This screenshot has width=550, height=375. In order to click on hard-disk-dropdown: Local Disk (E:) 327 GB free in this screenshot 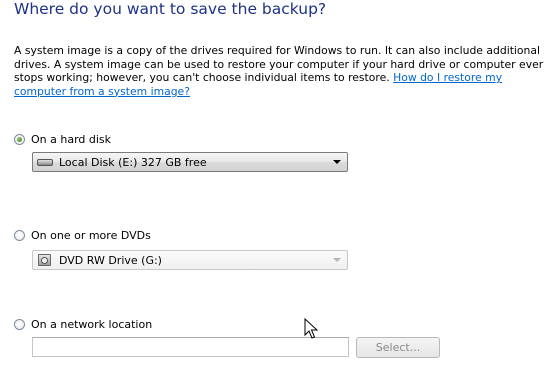, I will do `click(190, 162)`.